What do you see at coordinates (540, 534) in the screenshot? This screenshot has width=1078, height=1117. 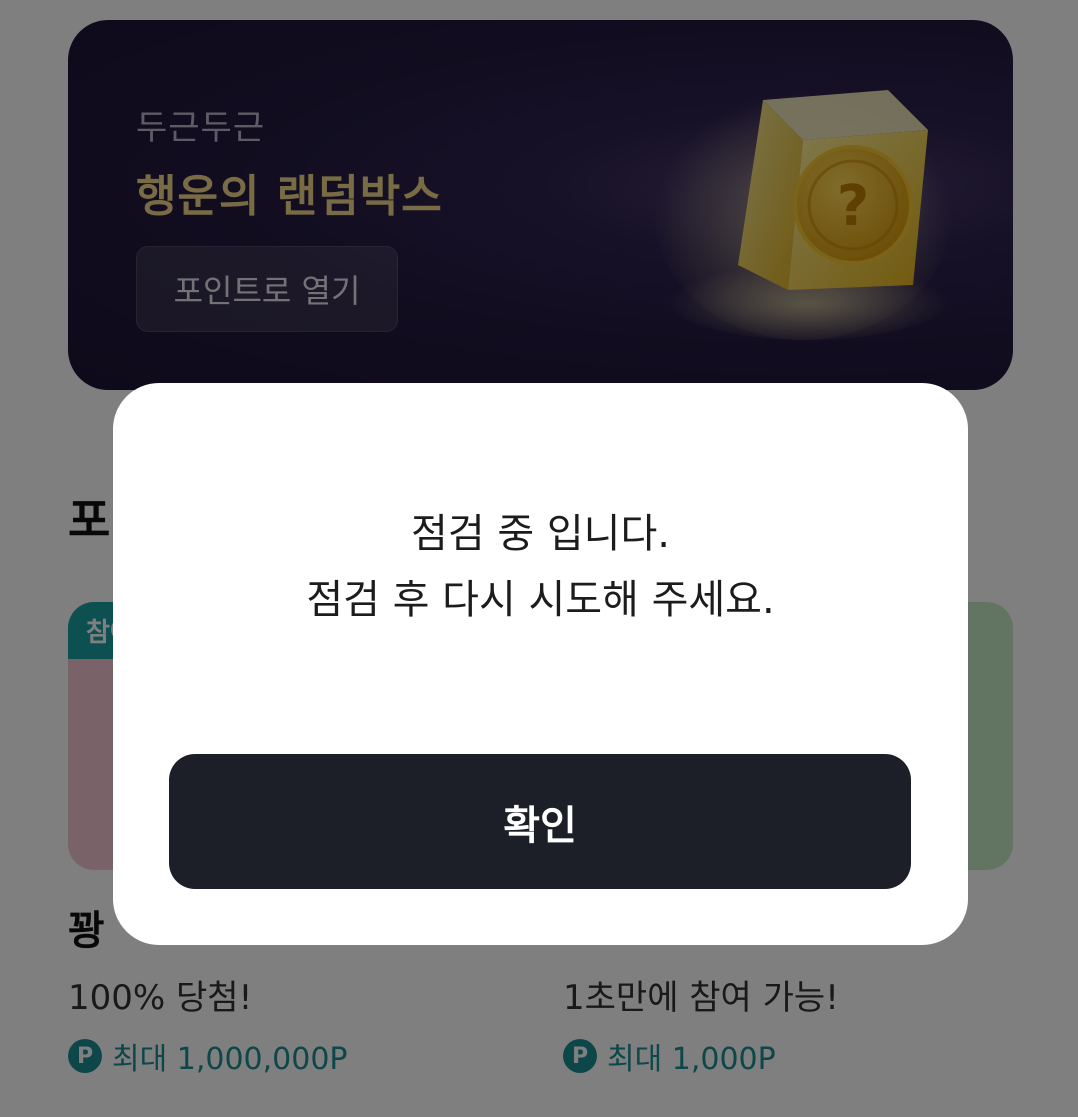 I see `dialog-message-line1: 점검 중 입니다.` at bounding box center [540, 534].